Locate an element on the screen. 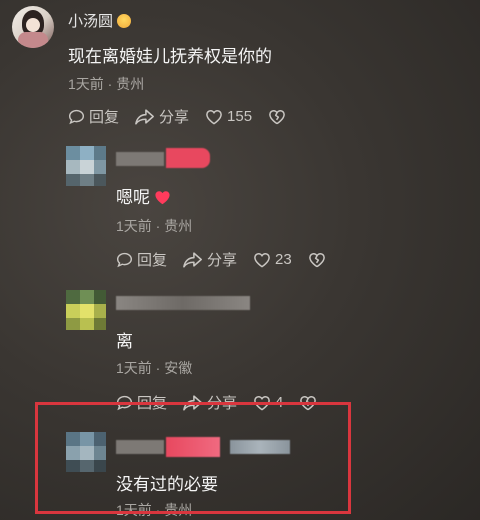 This screenshot has height=520, width=480. main-comment-meta: 1天前 · 贵州 is located at coordinates (106, 84).